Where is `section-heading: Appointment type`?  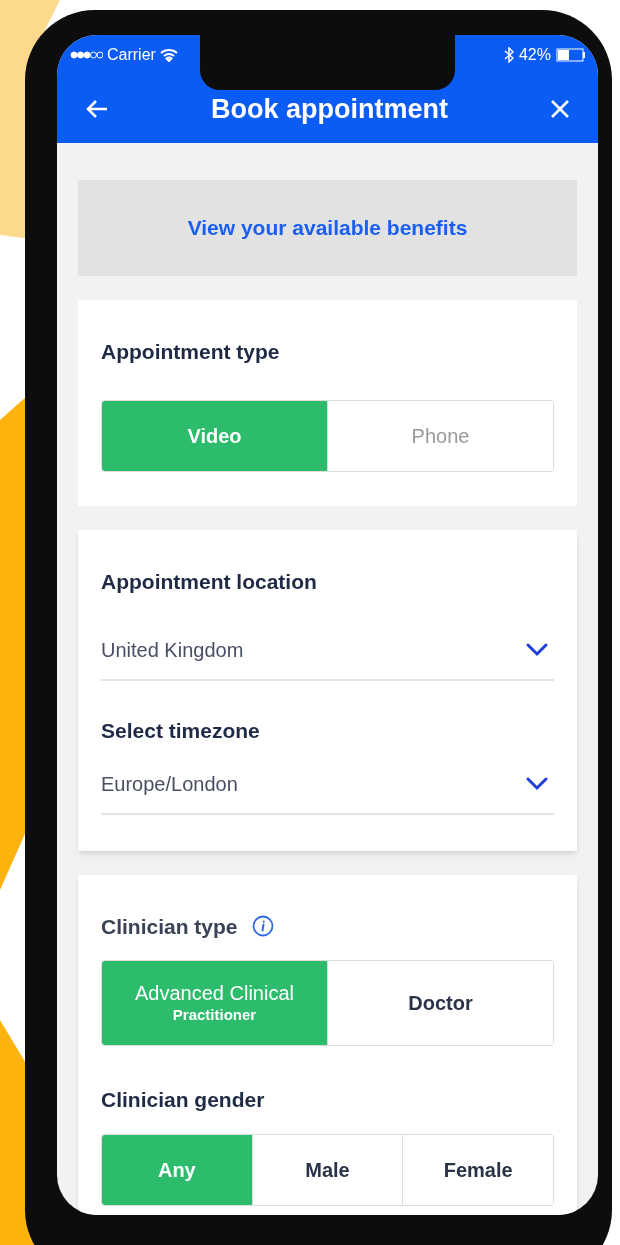
section-heading: Appointment type is located at coordinates (191, 352).